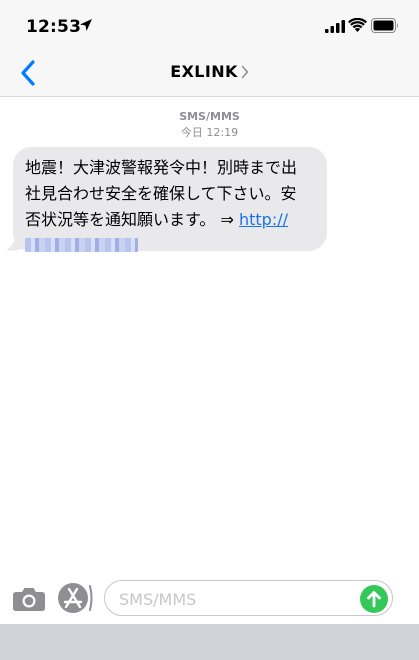  I want to click on message-timestamp: 今日 12:19, so click(209, 132).